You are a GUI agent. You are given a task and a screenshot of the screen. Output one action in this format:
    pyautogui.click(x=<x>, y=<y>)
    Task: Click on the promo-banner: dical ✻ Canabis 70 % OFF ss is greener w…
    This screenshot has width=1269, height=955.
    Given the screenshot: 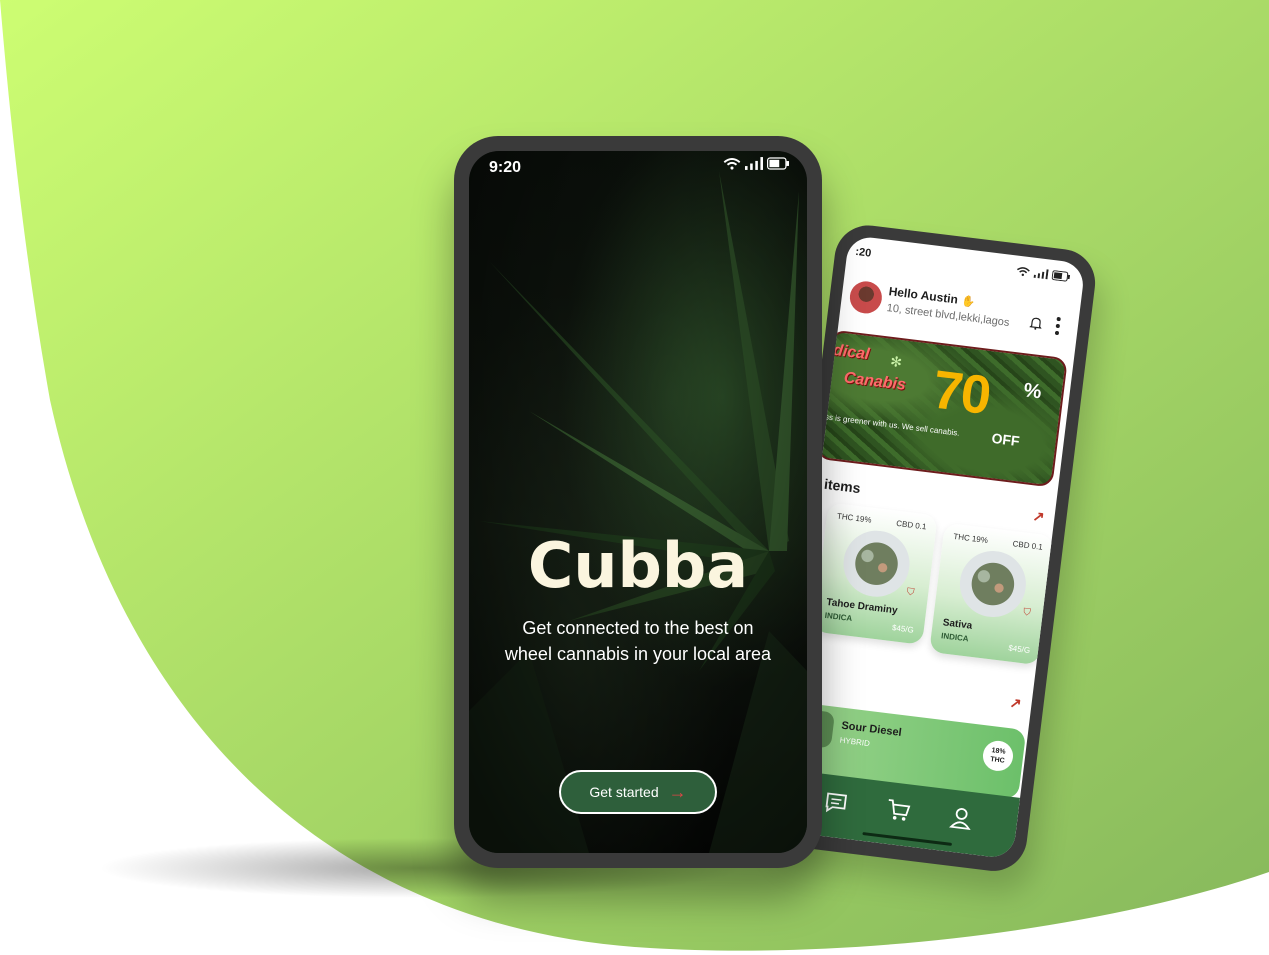 What is the action you would take?
    pyautogui.click(x=941, y=408)
    